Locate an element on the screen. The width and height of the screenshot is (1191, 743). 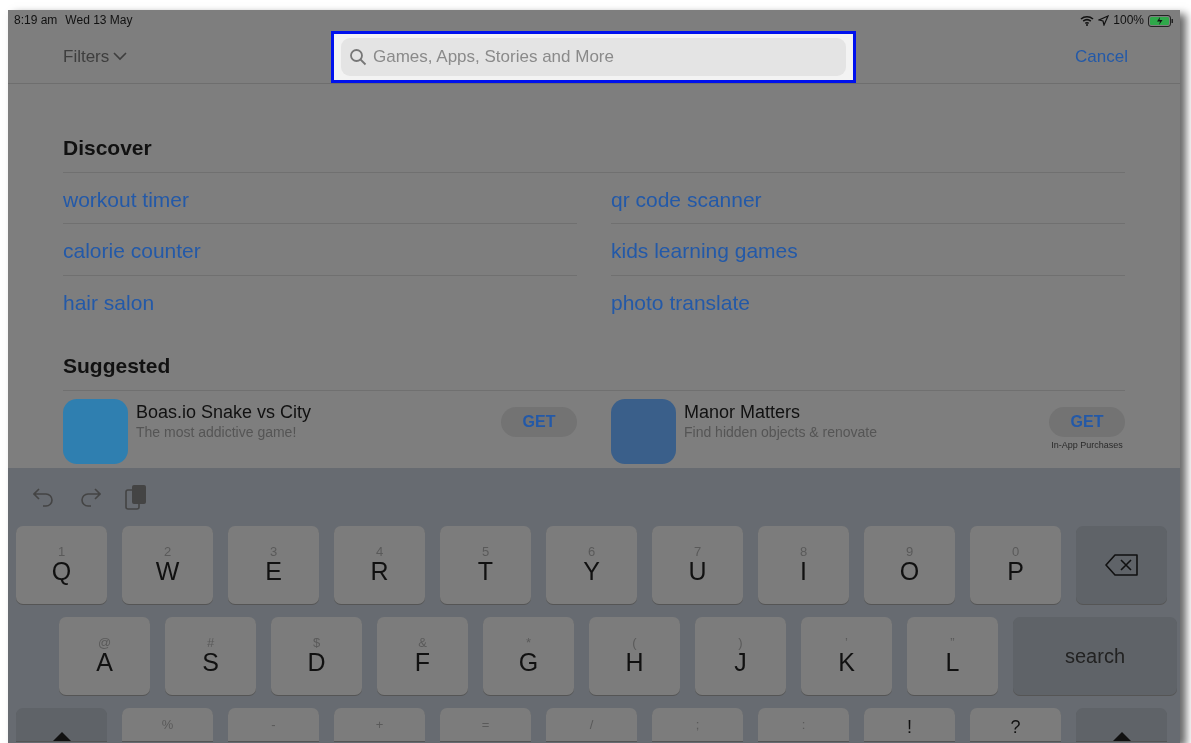
search-icon is located at coordinates (358, 56).